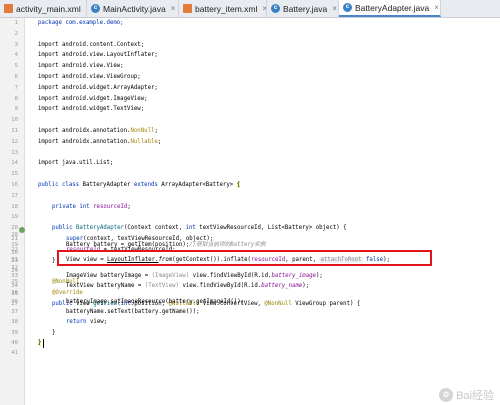  Describe the element at coordinates (98, 322) in the screenshot. I see `code-text: view;` at that location.